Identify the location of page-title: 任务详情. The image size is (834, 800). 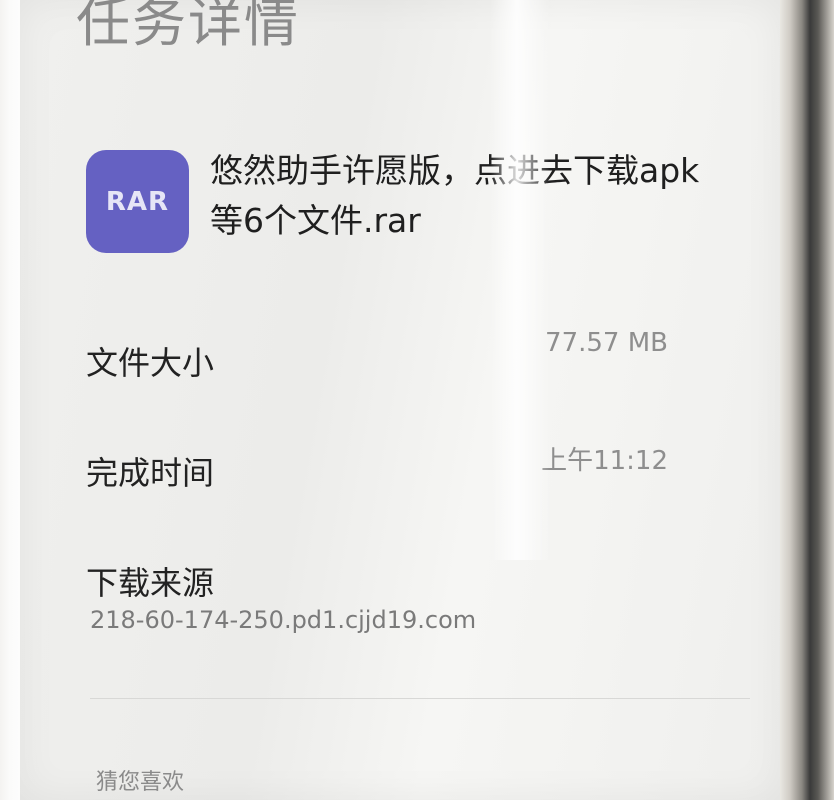
(188, 27).